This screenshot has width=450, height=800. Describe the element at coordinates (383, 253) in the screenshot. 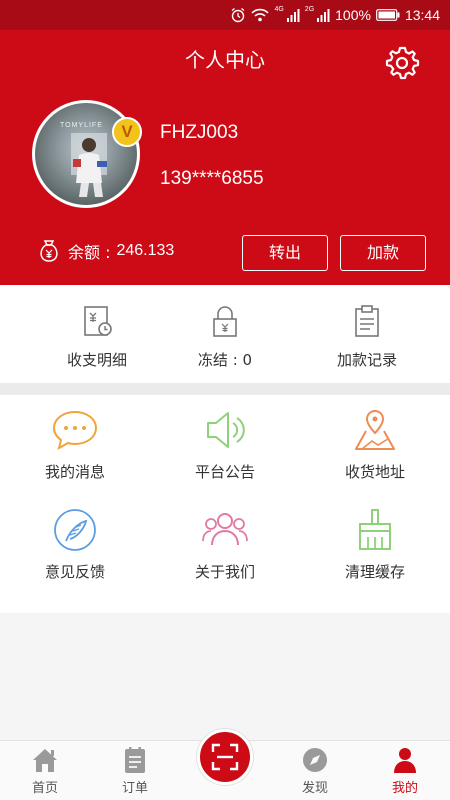

I see `add-funds-button: 加款` at that location.